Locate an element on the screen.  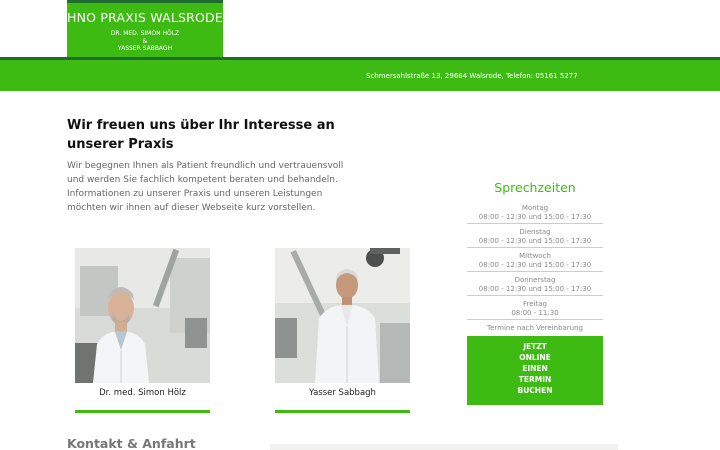
hours-row-friday: Freitag 08:00 - 11:30 is located at coordinates (535, 309).